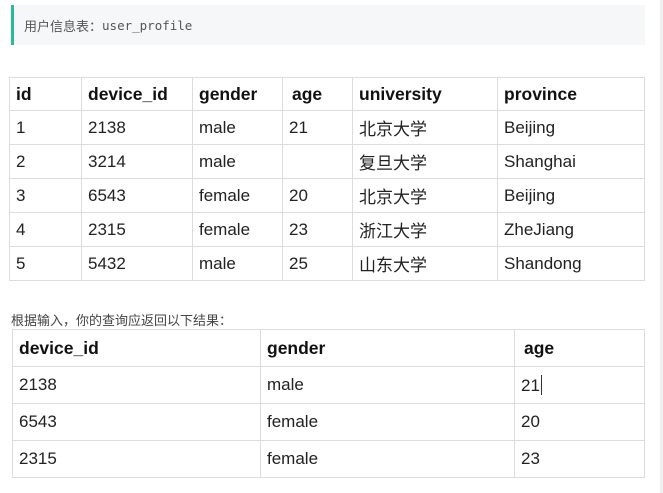 The height and width of the screenshot is (493, 663). I want to click on table-name-code: user_profile, so click(147, 25).